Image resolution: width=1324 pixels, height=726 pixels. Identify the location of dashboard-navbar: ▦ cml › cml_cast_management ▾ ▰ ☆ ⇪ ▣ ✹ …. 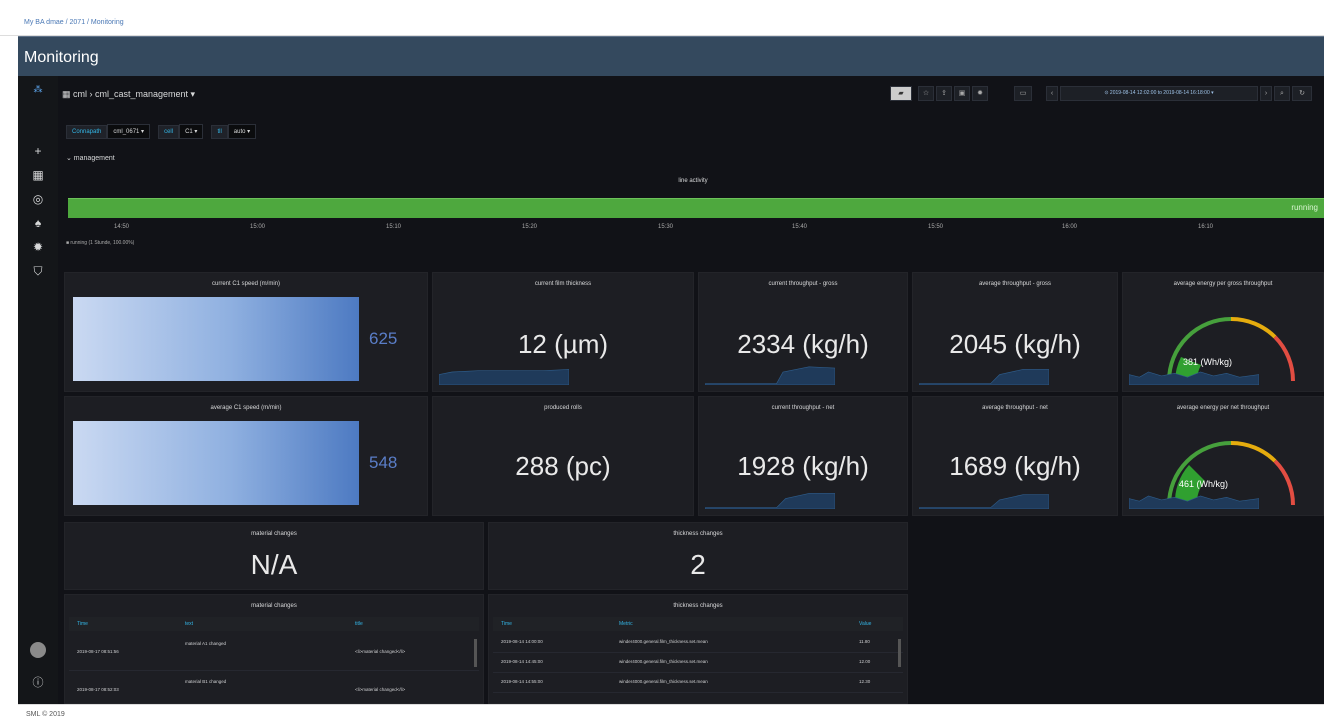
(693, 94).